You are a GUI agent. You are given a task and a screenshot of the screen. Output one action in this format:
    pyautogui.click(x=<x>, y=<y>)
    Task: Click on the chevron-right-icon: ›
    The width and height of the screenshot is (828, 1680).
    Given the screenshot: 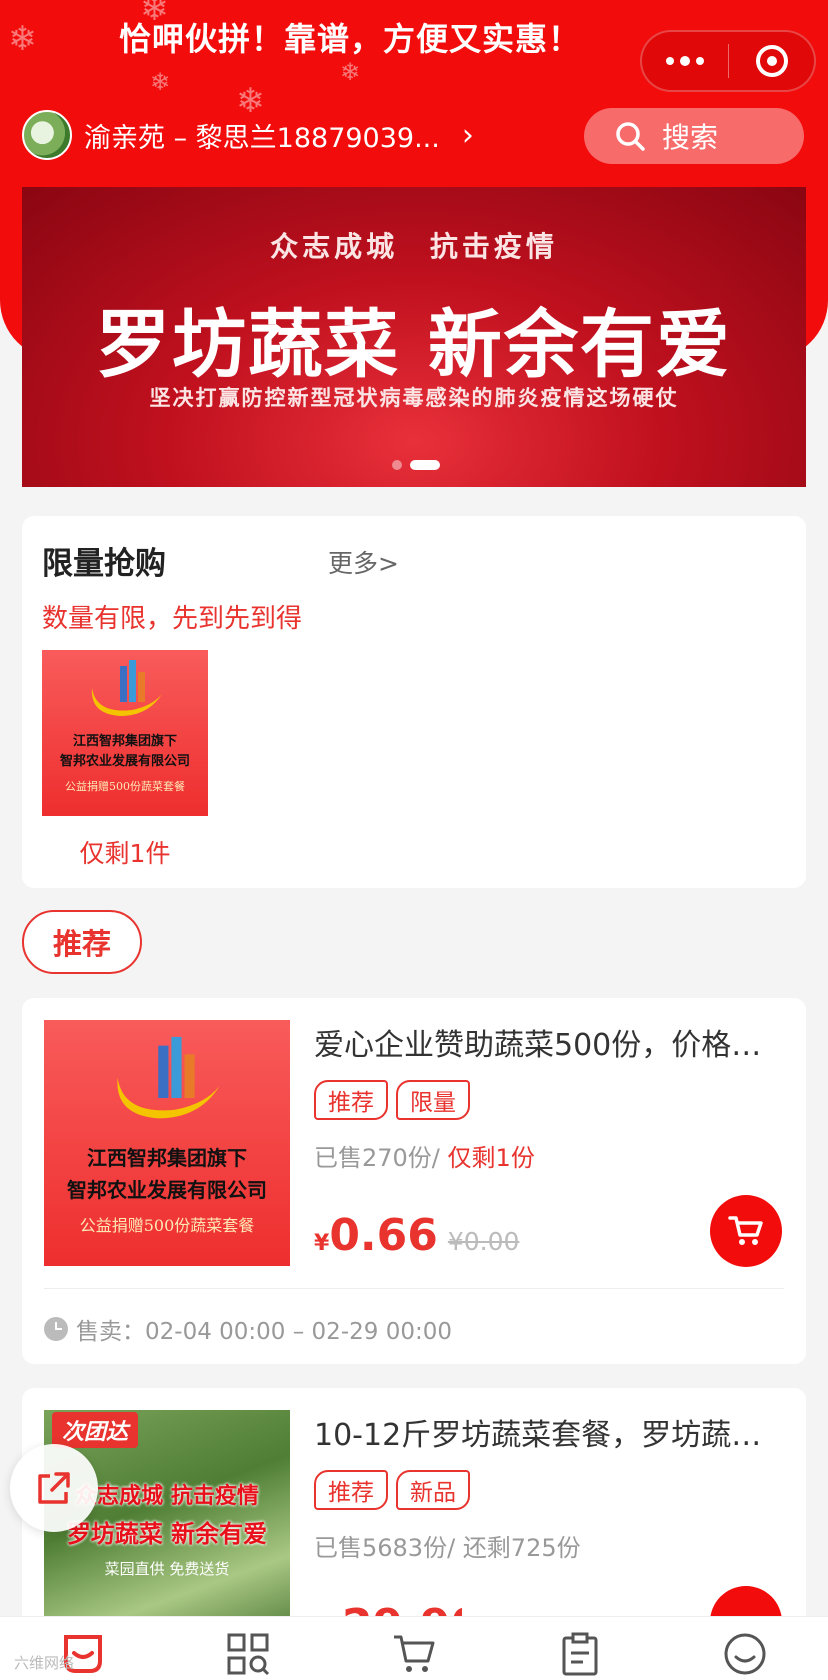 What is the action you would take?
    pyautogui.click(x=467, y=135)
    